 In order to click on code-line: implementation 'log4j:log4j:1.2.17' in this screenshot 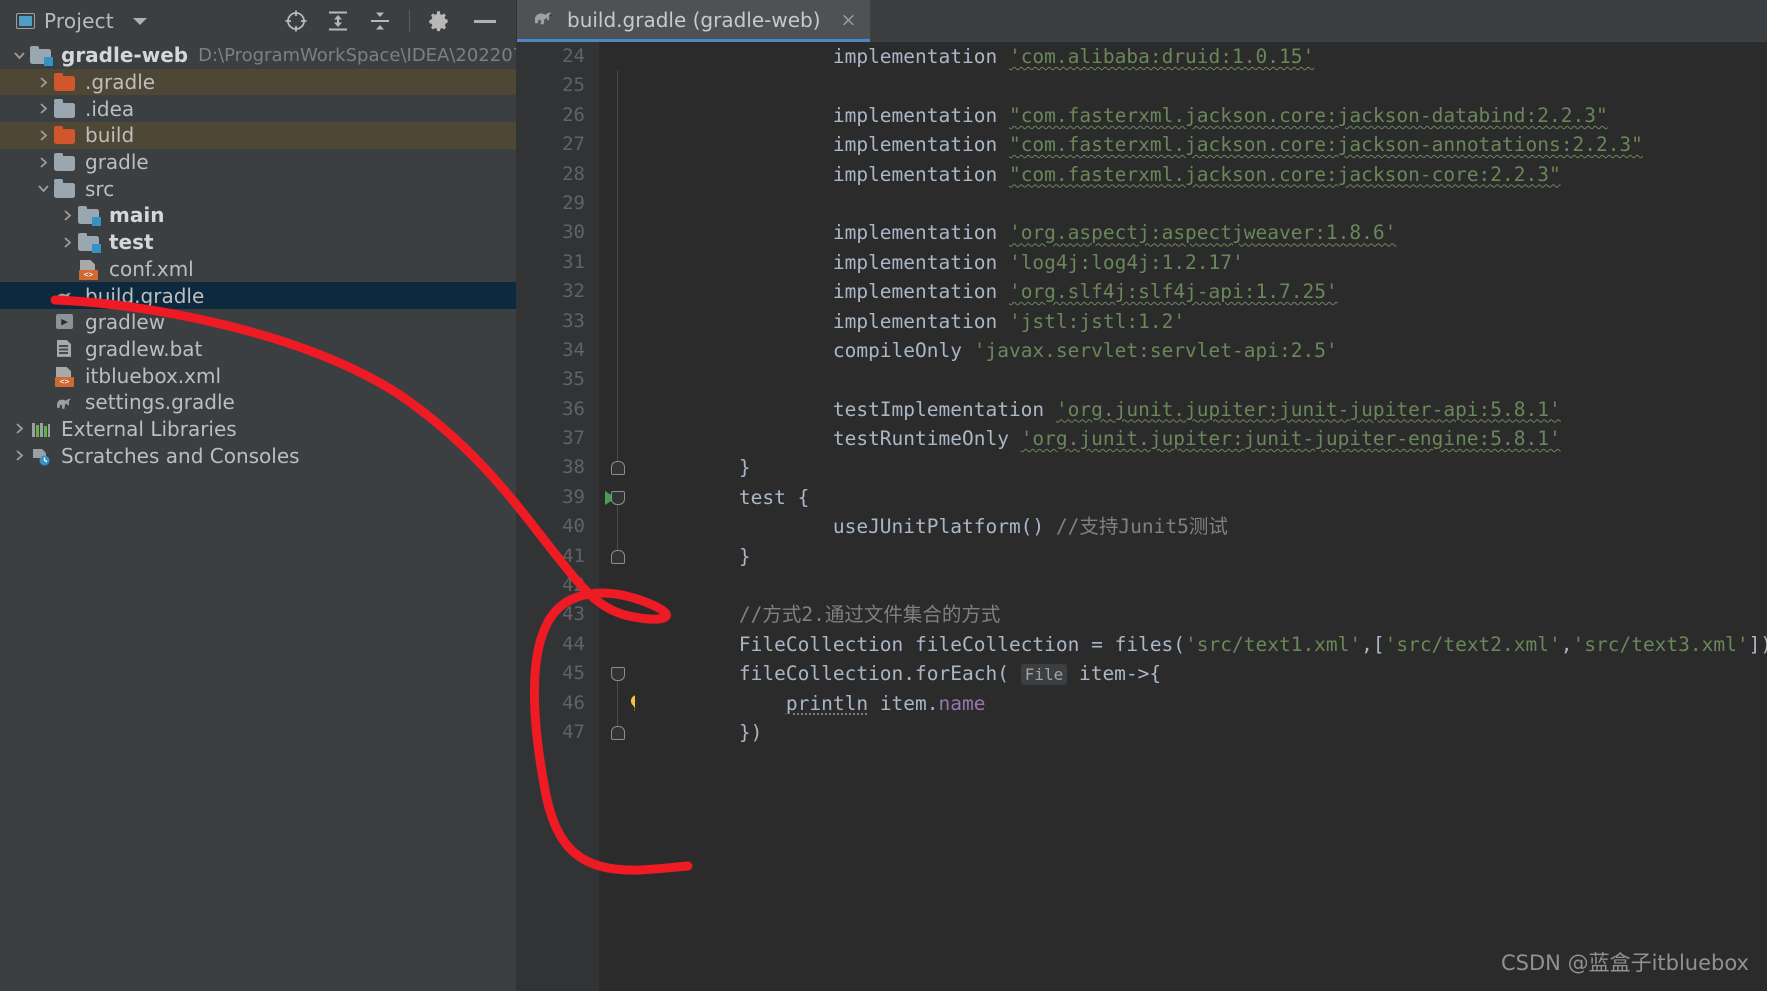, I will do `click(1201, 262)`.